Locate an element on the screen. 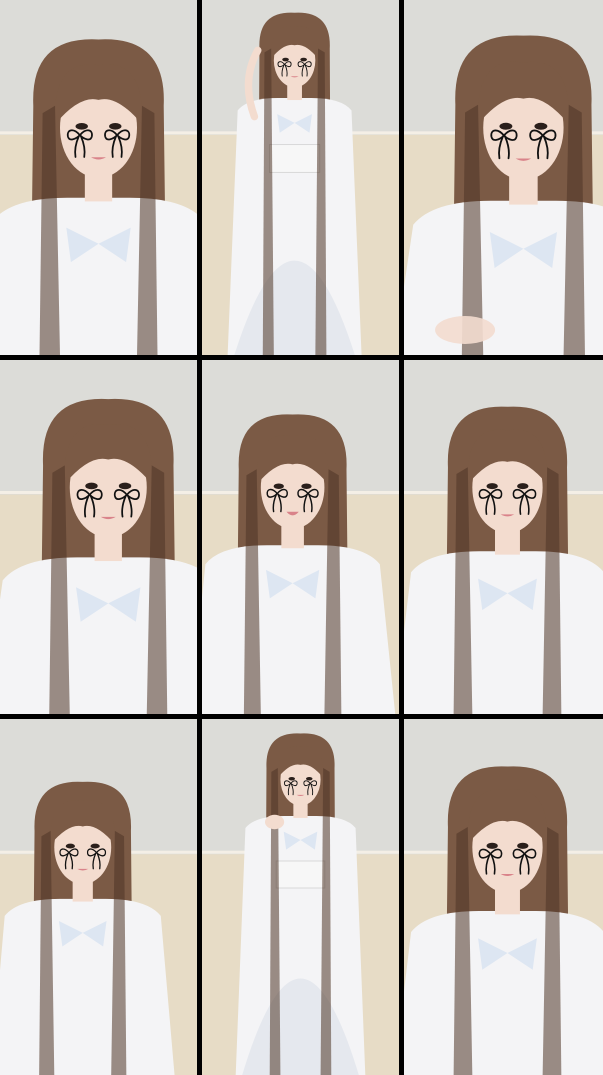 This screenshot has width=603, height=1075. blurred-hand is located at coordinates (465, 330).